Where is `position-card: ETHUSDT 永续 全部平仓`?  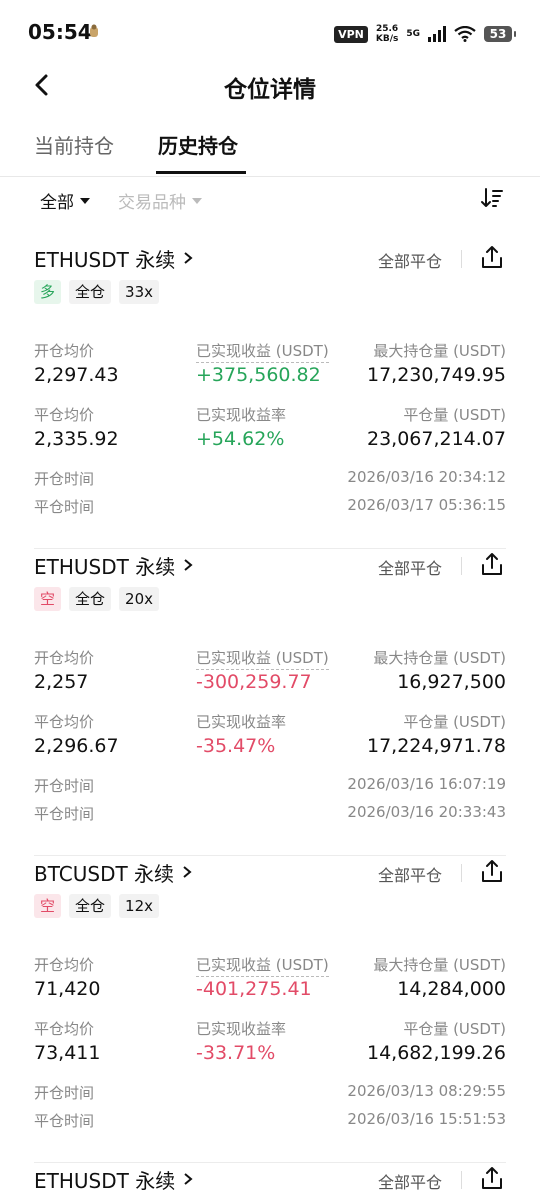 position-card: ETHUSDT 永续 全部平仓 is located at coordinates (270, 1181).